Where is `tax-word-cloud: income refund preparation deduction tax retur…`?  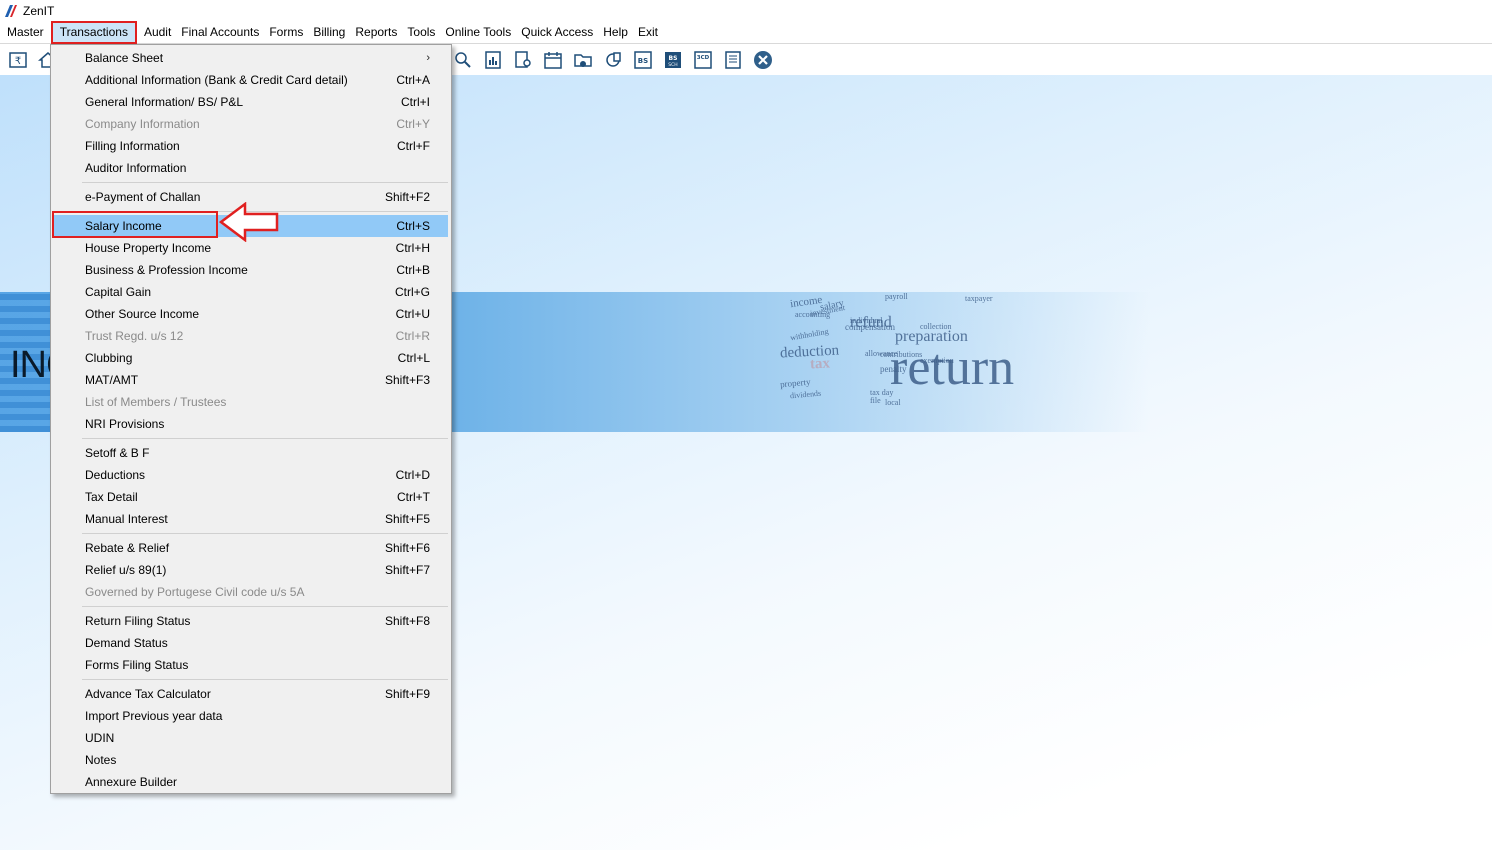 tax-word-cloud: income refund preparation deduction tax retur… is located at coordinates (895, 362).